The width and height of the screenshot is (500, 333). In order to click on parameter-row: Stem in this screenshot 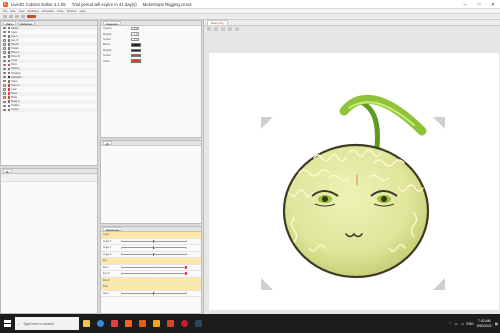, I will do `click(151, 294)`.